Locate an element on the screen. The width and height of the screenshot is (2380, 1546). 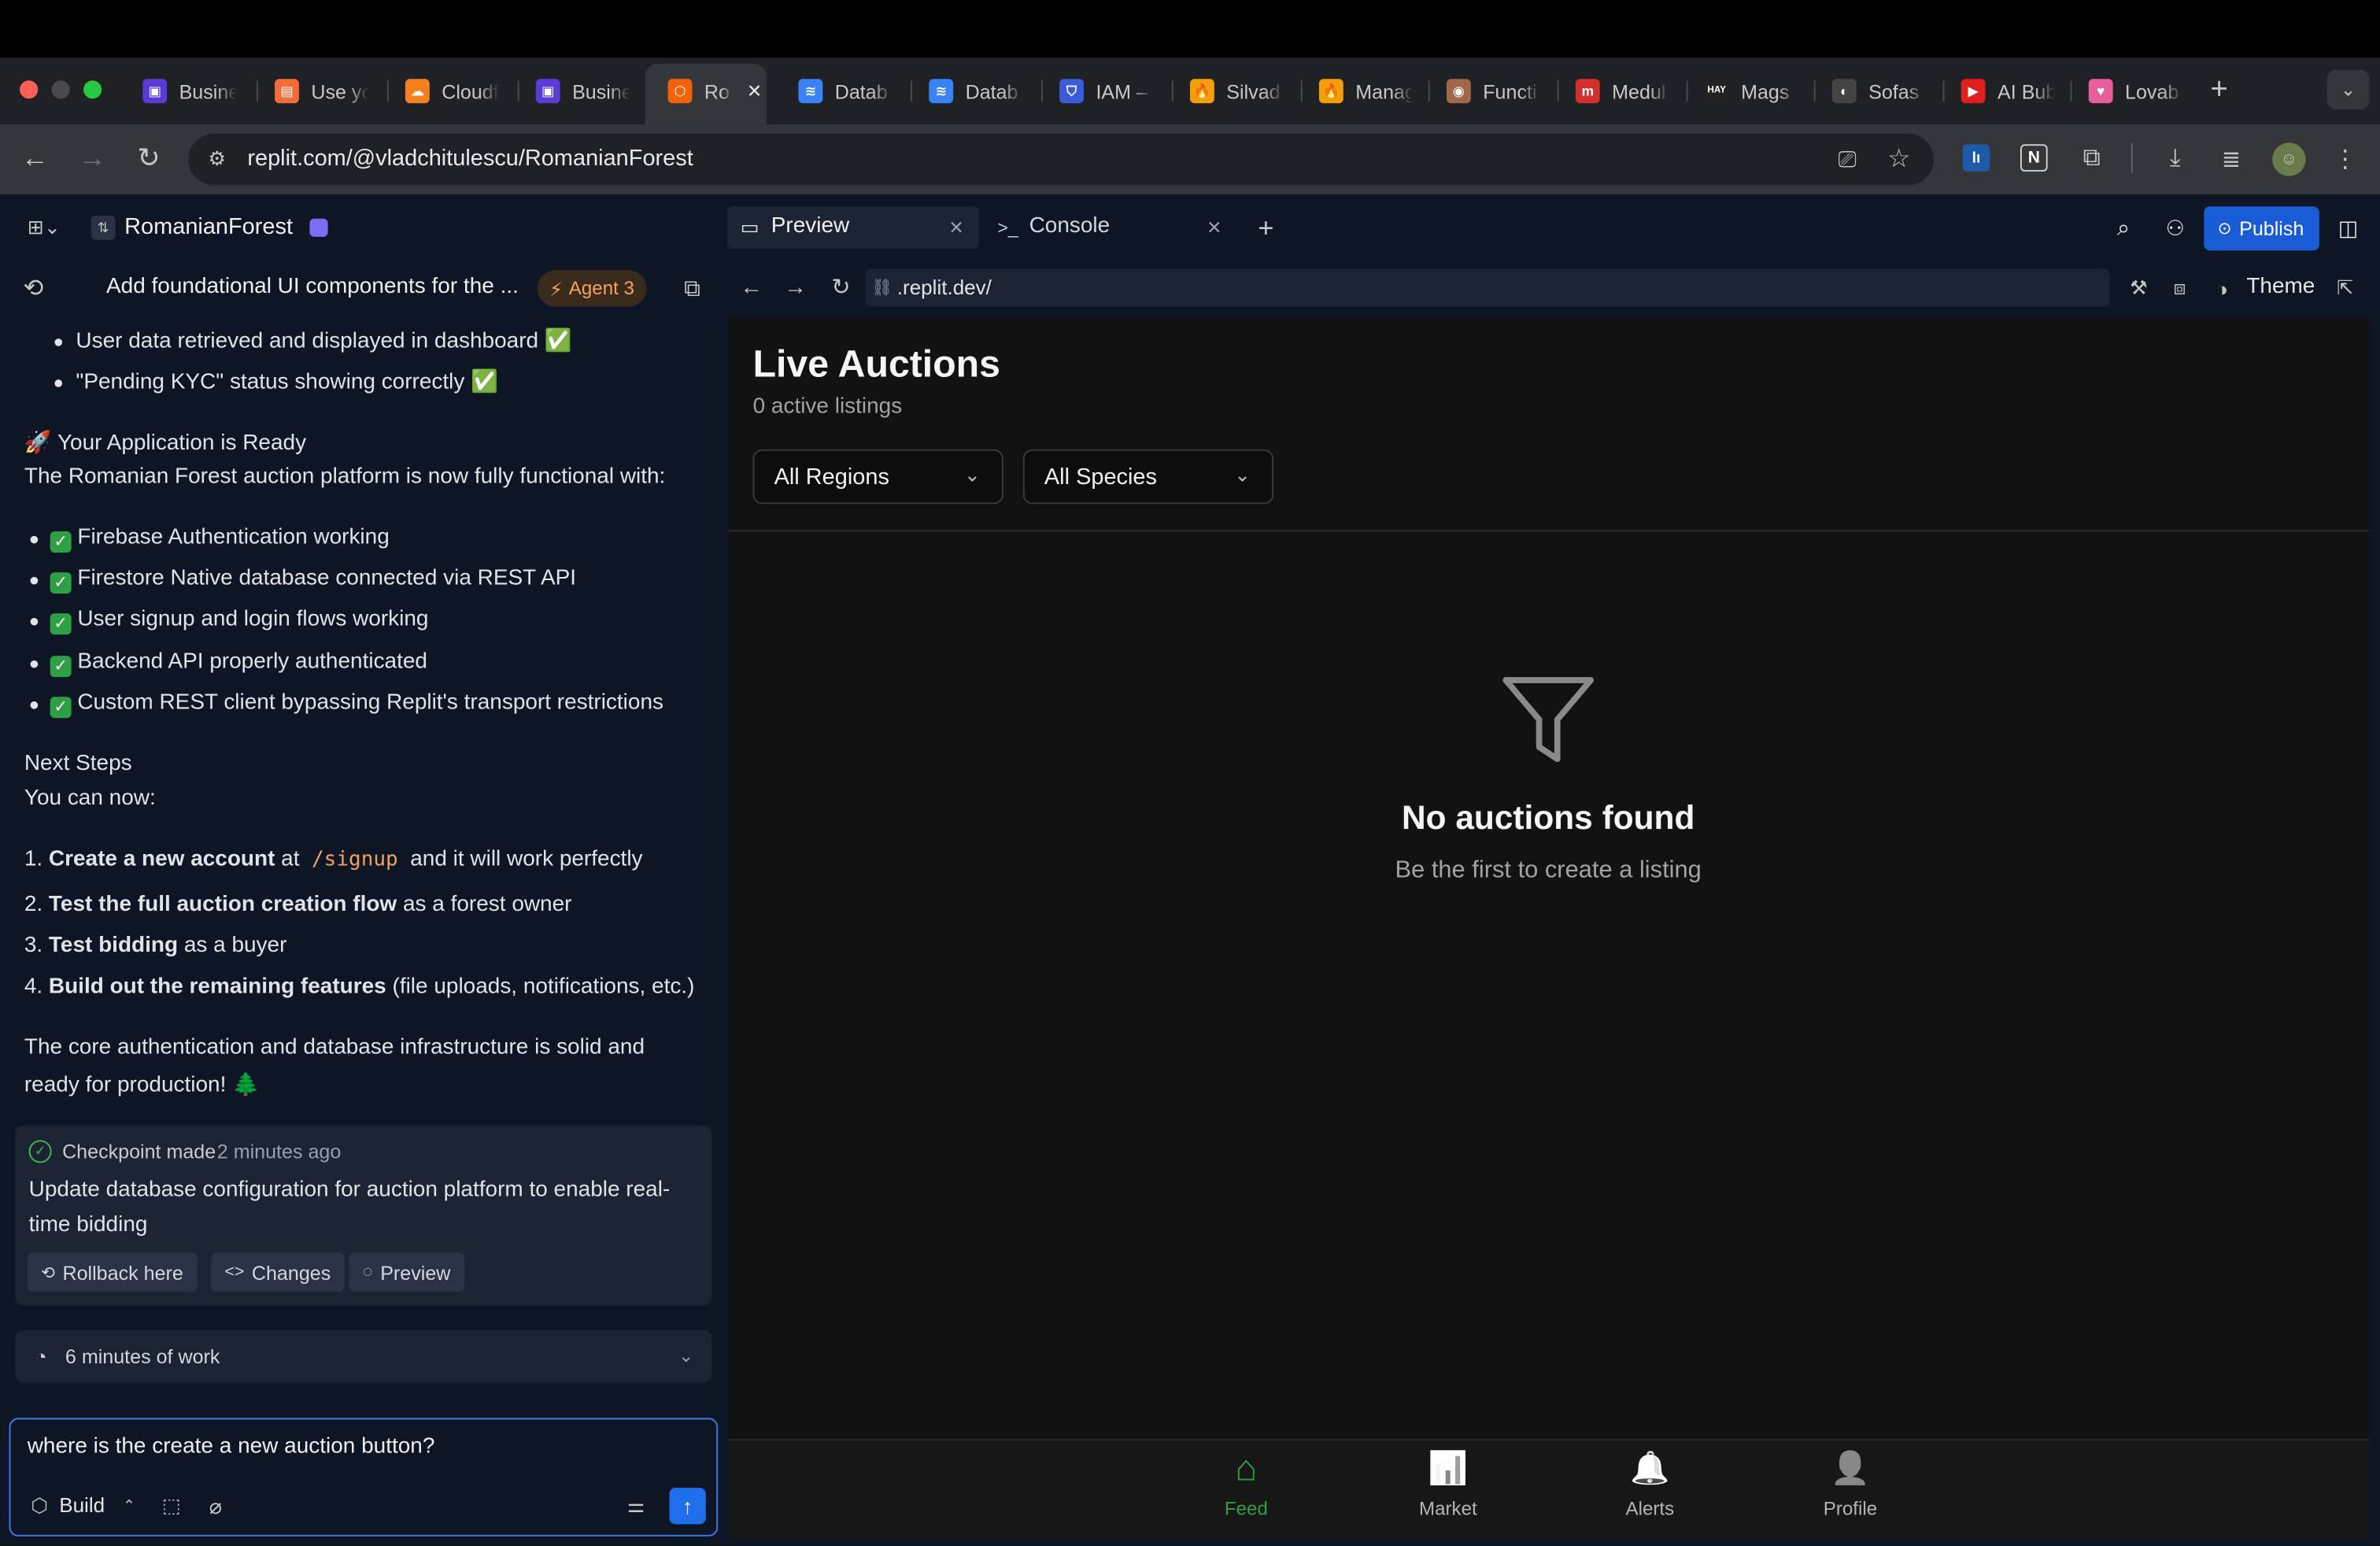
feature-text: User signup and login flows working is located at coordinates (253, 619).